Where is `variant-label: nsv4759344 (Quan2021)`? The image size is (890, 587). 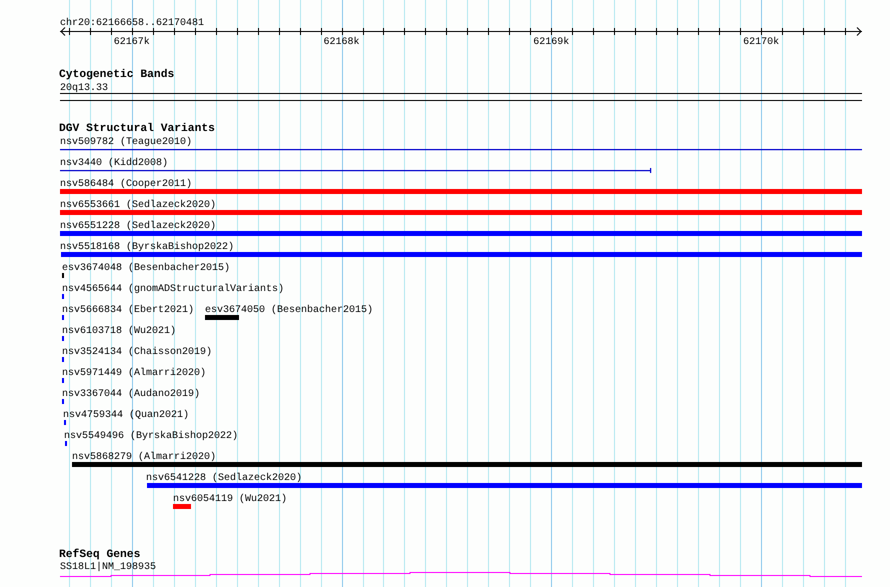 variant-label: nsv4759344 (Quan2021) is located at coordinates (126, 415).